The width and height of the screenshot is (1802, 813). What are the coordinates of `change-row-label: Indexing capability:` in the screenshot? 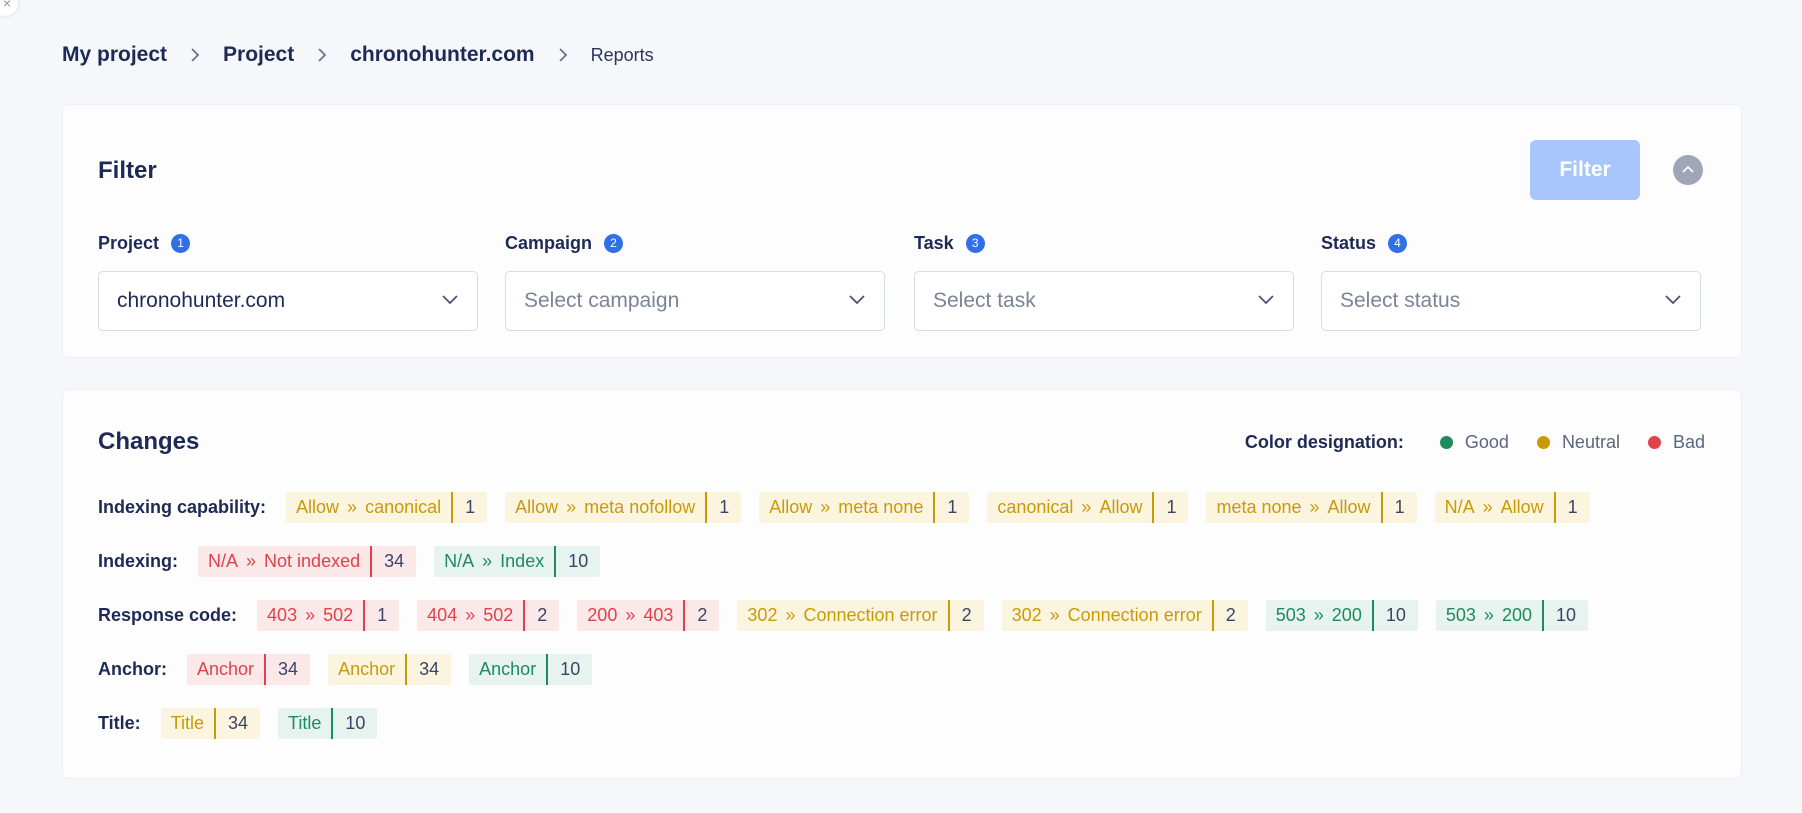 It's located at (182, 507).